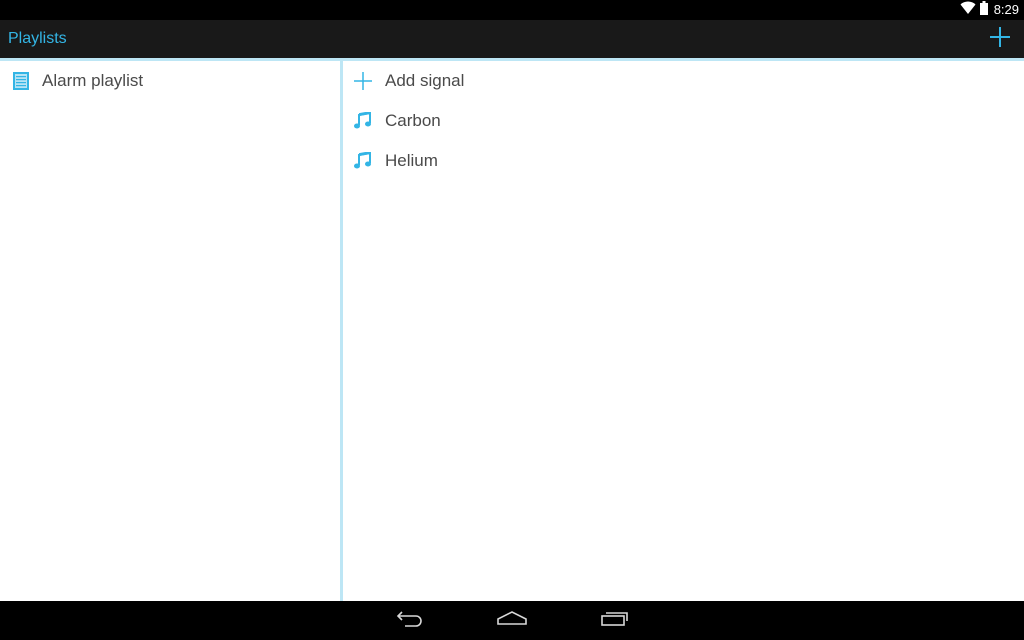 The height and width of the screenshot is (640, 1024). I want to click on signal-item-label: Helium, so click(411, 160).